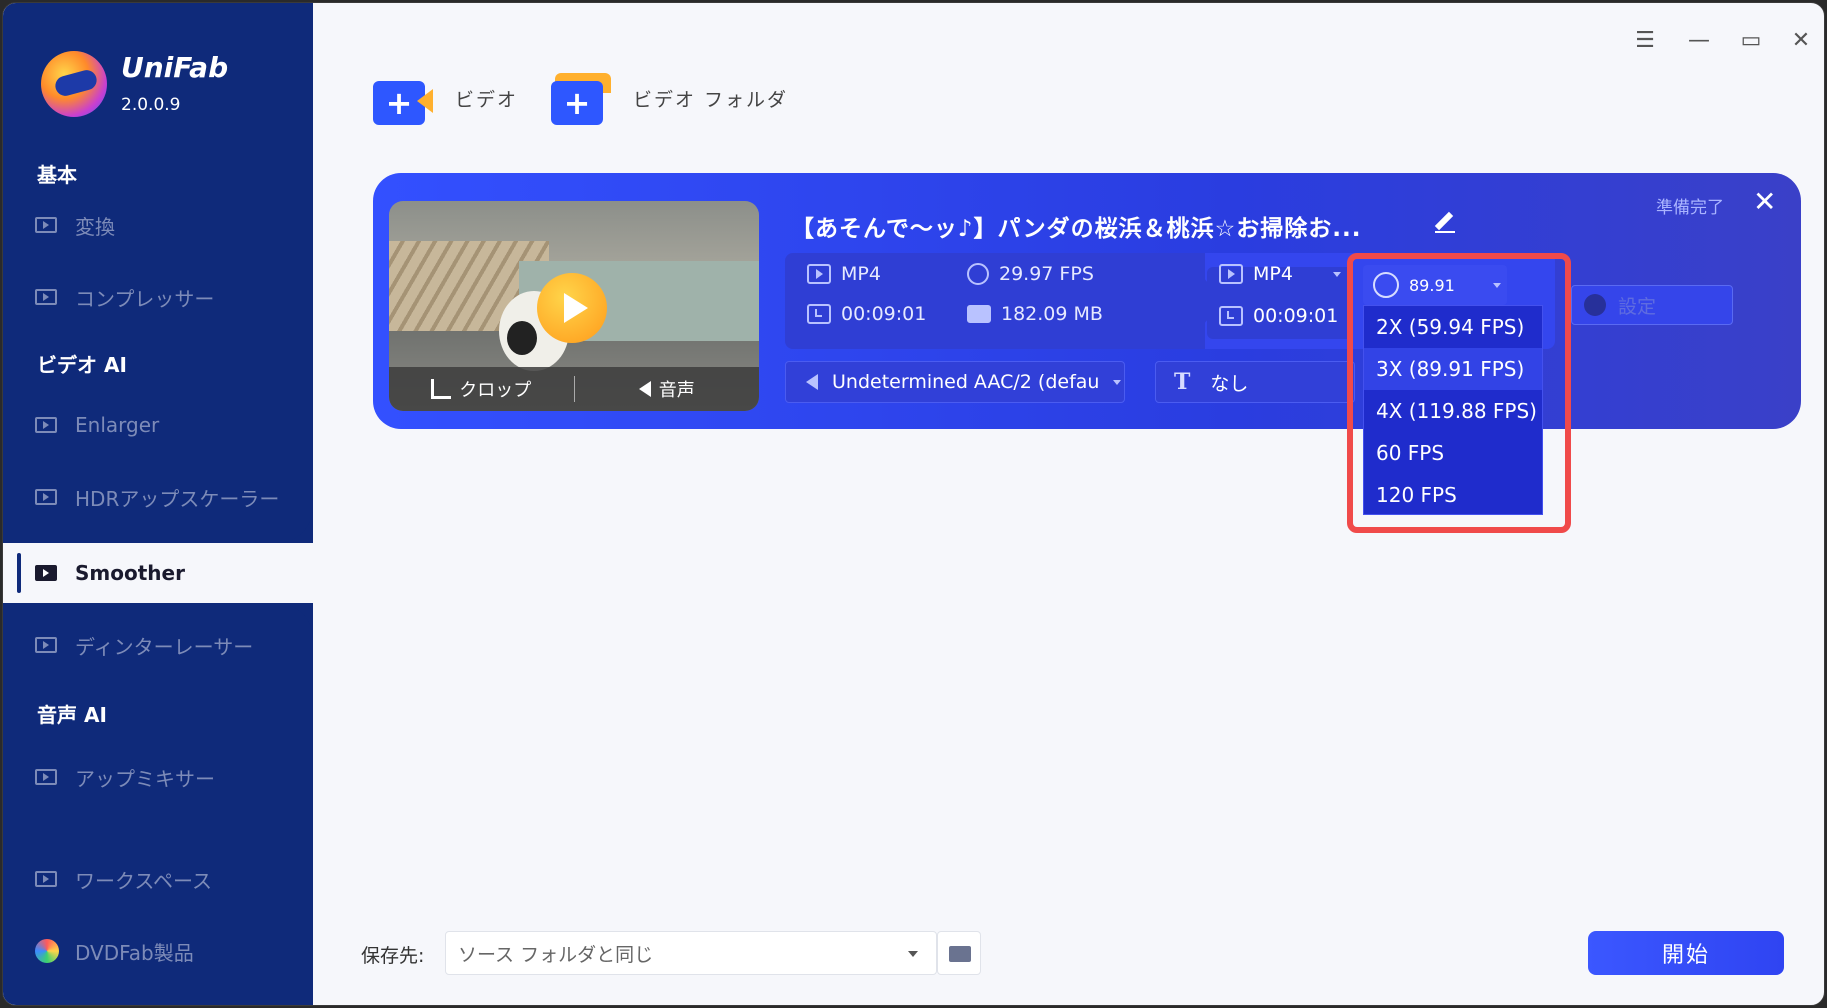 Image resolution: width=1827 pixels, height=1008 pixels. I want to click on dvdfab-icon, so click(47, 951).